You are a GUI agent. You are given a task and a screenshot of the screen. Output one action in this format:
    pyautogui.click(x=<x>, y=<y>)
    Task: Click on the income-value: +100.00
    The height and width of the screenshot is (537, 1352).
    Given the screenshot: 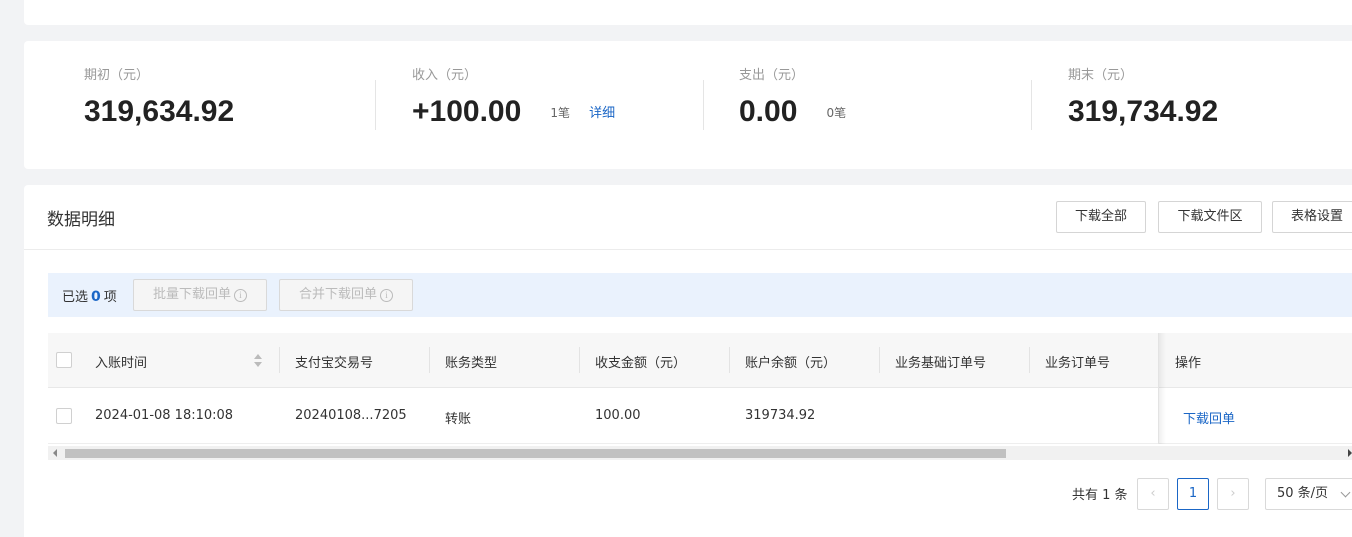 What is the action you would take?
    pyautogui.click(x=467, y=111)
    